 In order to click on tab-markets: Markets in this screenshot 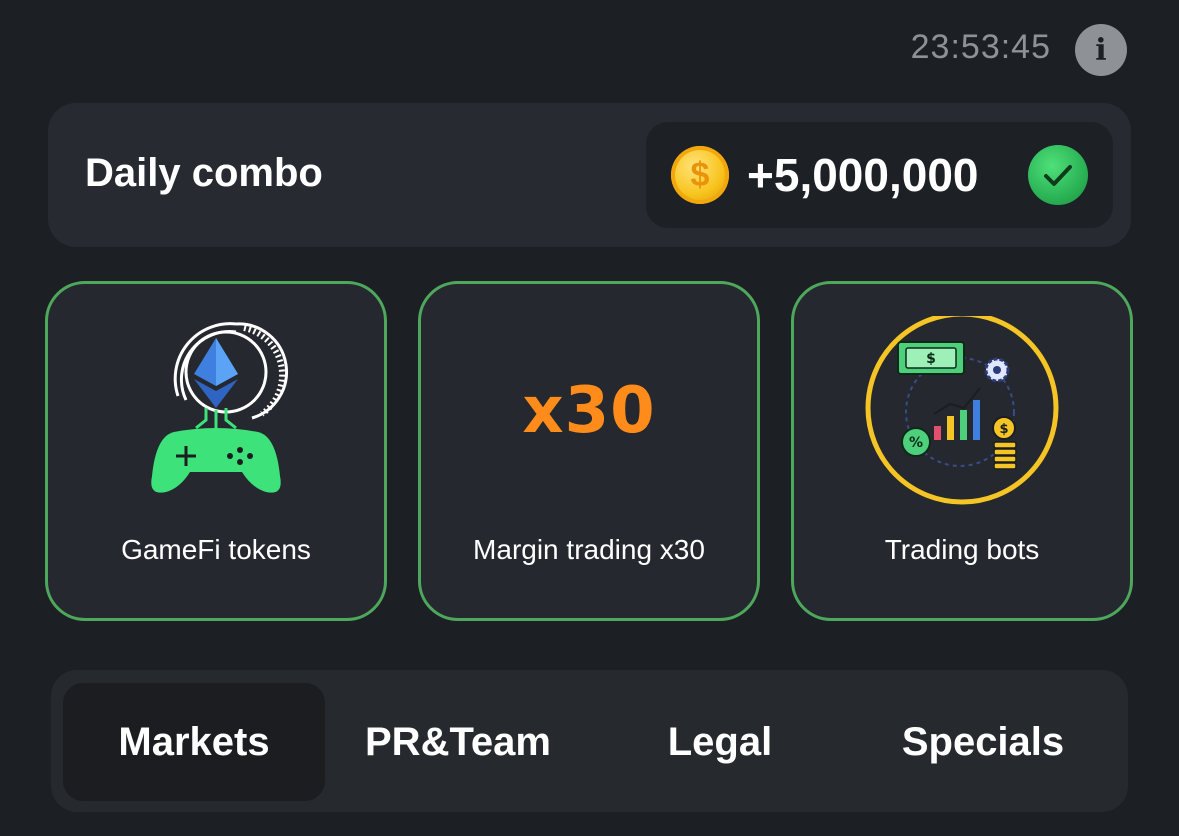, I will do `click(194, 742)`.